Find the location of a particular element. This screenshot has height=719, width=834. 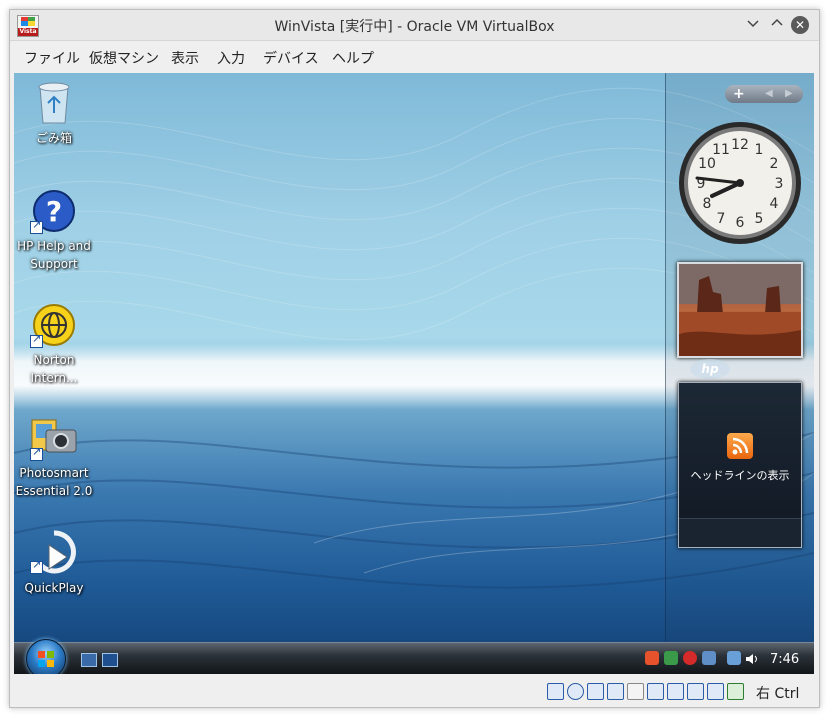

menu-input: 入力 is located at coordinates (231, 58).